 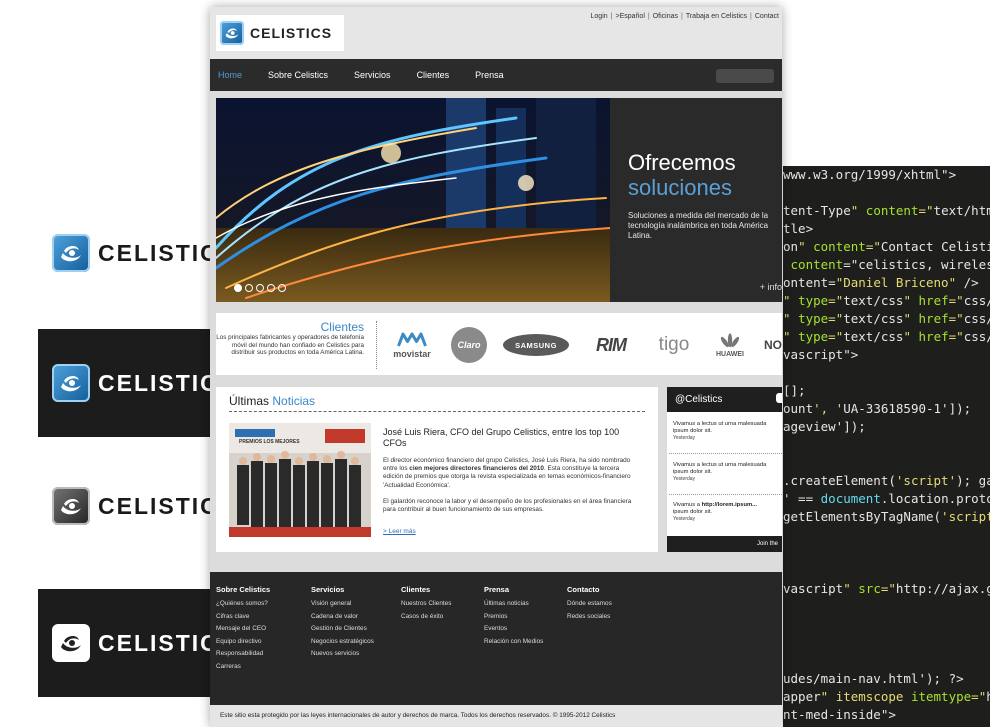 What do you see at coordinates (881, 282) in the screenshot?
I see `code-line: ontent="Daniel Briceno" />` at bounding box center [881, 282].